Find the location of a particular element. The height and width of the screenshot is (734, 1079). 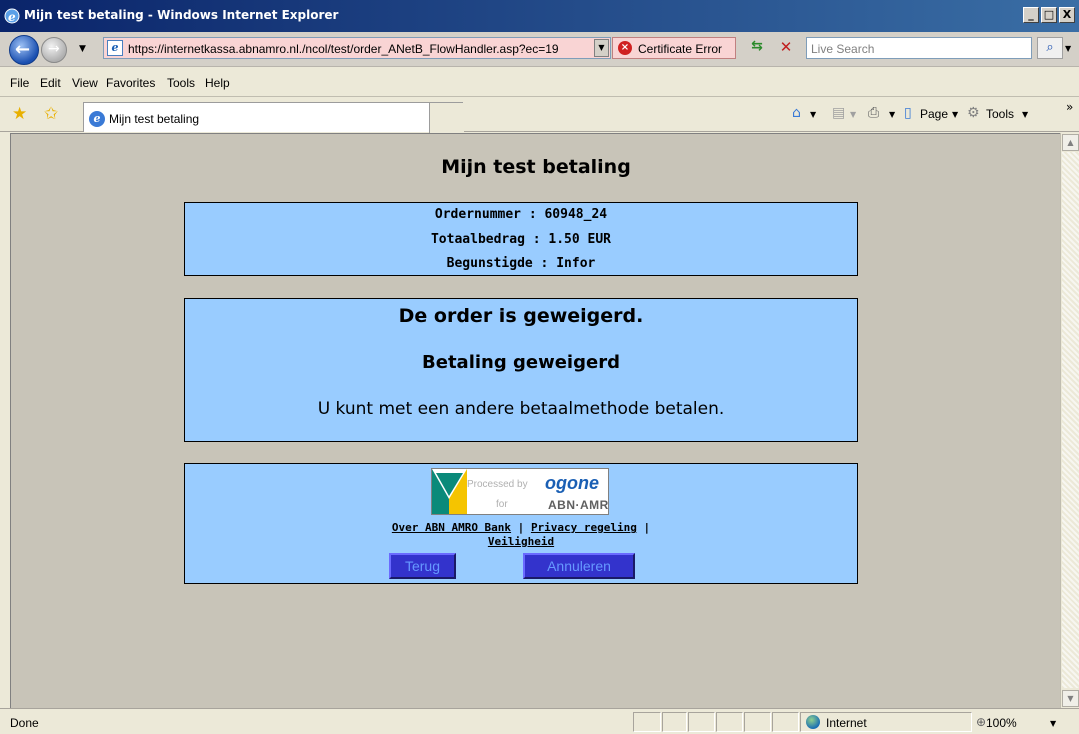

menu-favorites: Favorites is located at coordinates (130, 83).